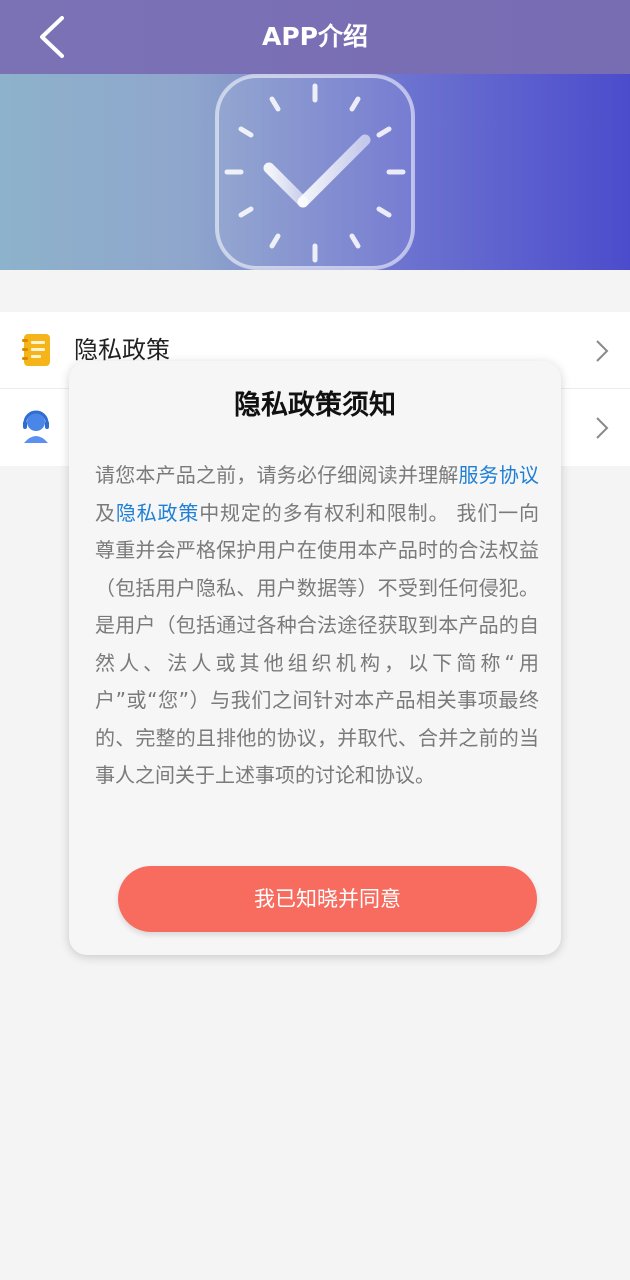  What do you see at coordinates (327, 899) in the screenshot?
I see `agree-button: 我已知晓并同意` at bounding box center [327, 899].